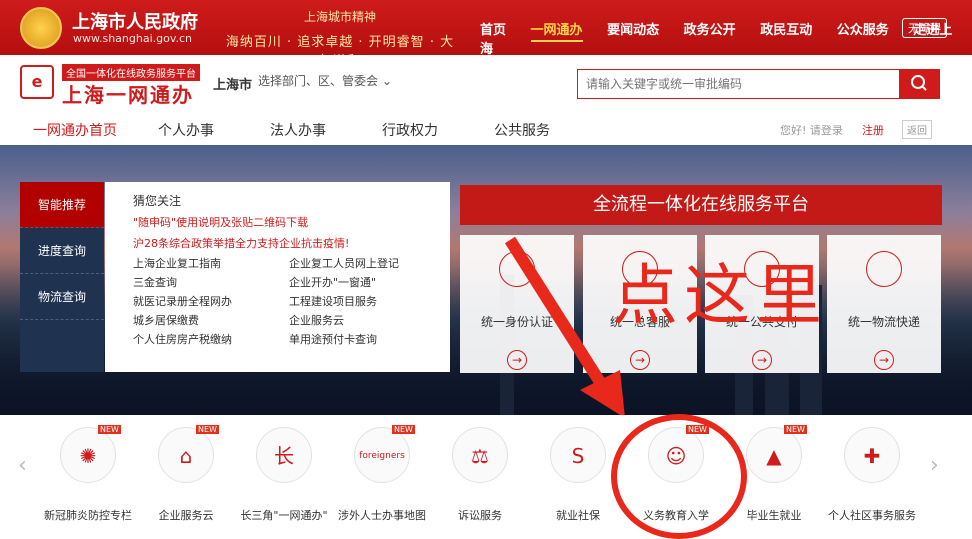 The width and height of the screenshot is (972, 539). Describe the element at coordinates (720, 295) in the screenshot. I see `annotation-text: 点这里` at that location.